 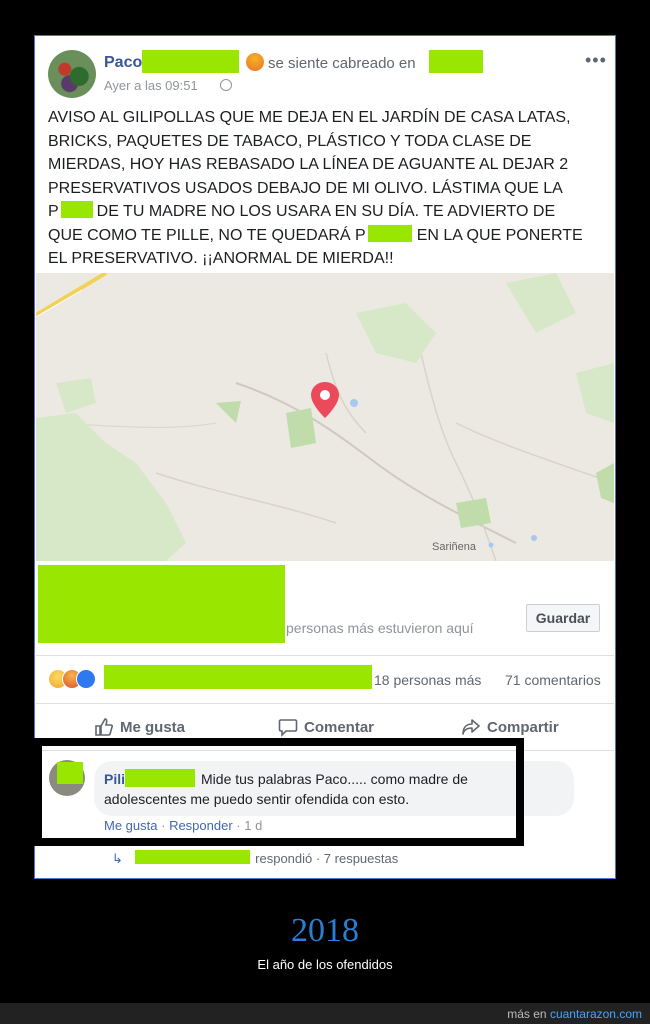 What do you see at coordinates (161, 604) in the screenshot?
I see `redacted-location-info` at bounding box center [161, 604].